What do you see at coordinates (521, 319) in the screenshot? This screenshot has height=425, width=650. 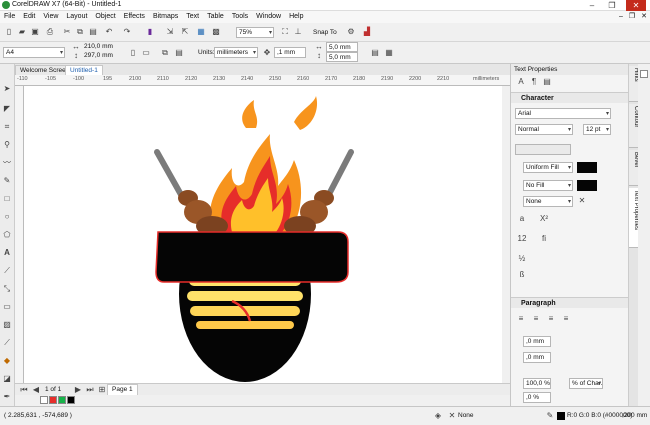 I see `align-left-icon: ≡` at bounding box center [521, 319].